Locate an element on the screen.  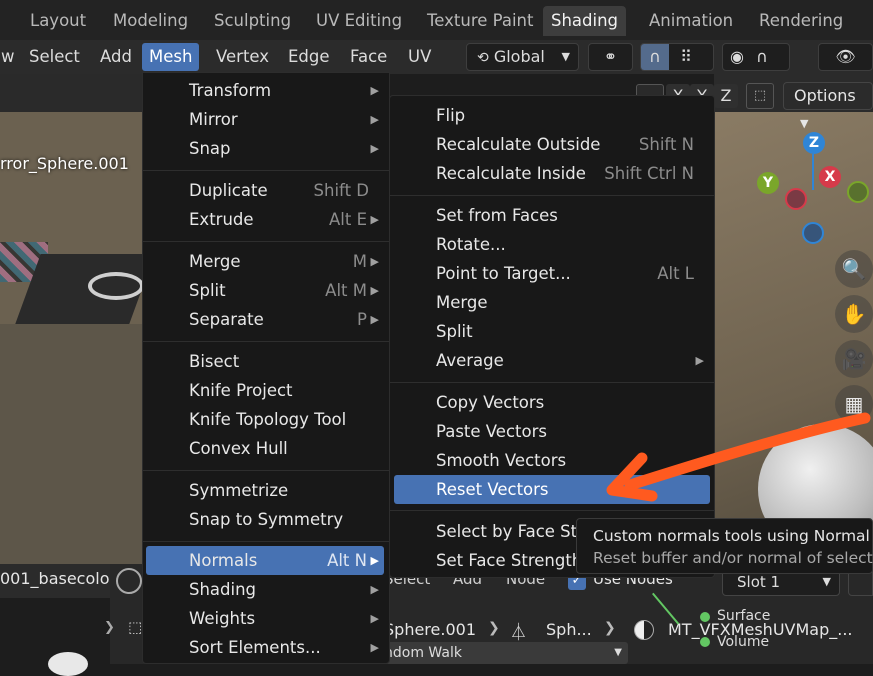
tab-shading: Shading is located at coordinates (585, 21).